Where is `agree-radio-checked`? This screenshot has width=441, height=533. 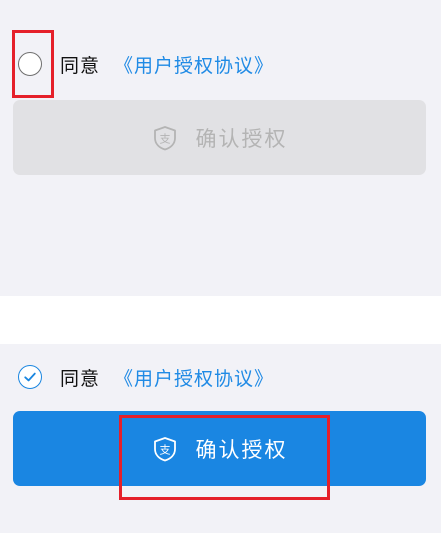 agree-radio-checked is located at coordinates (30, 377).